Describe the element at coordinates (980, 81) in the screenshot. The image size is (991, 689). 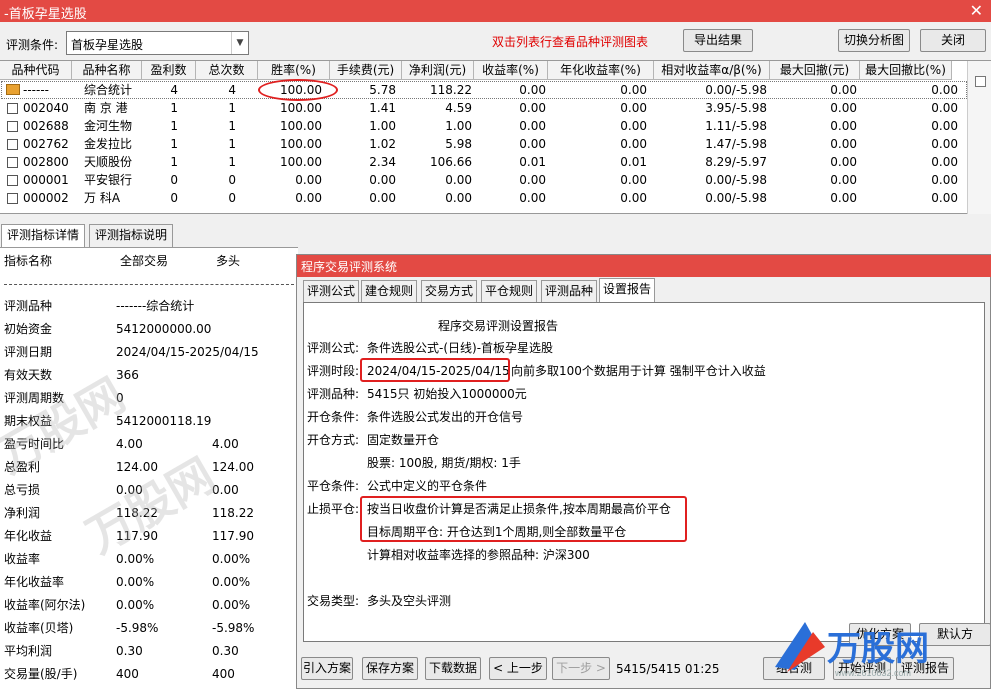
I see `scroll-checkbox` at that location.